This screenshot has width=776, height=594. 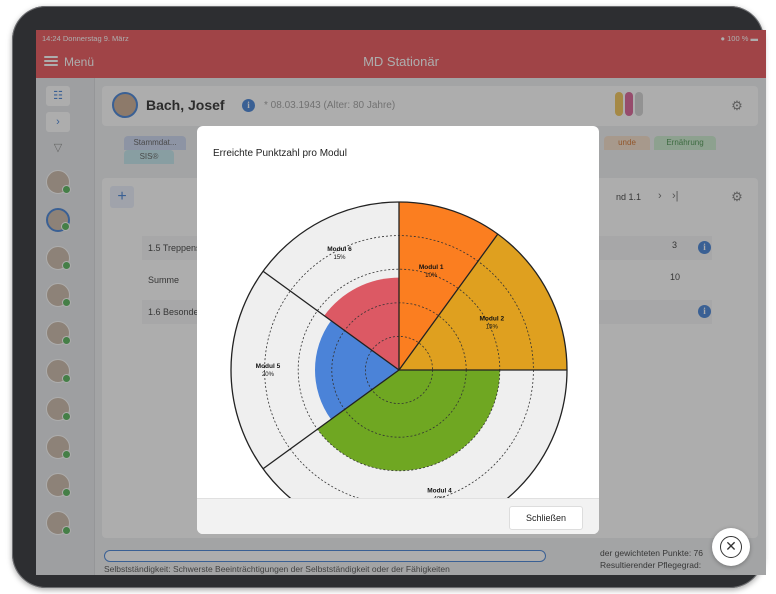 I want to click on slice-label: Modul 1, so click(x=431, y=267).